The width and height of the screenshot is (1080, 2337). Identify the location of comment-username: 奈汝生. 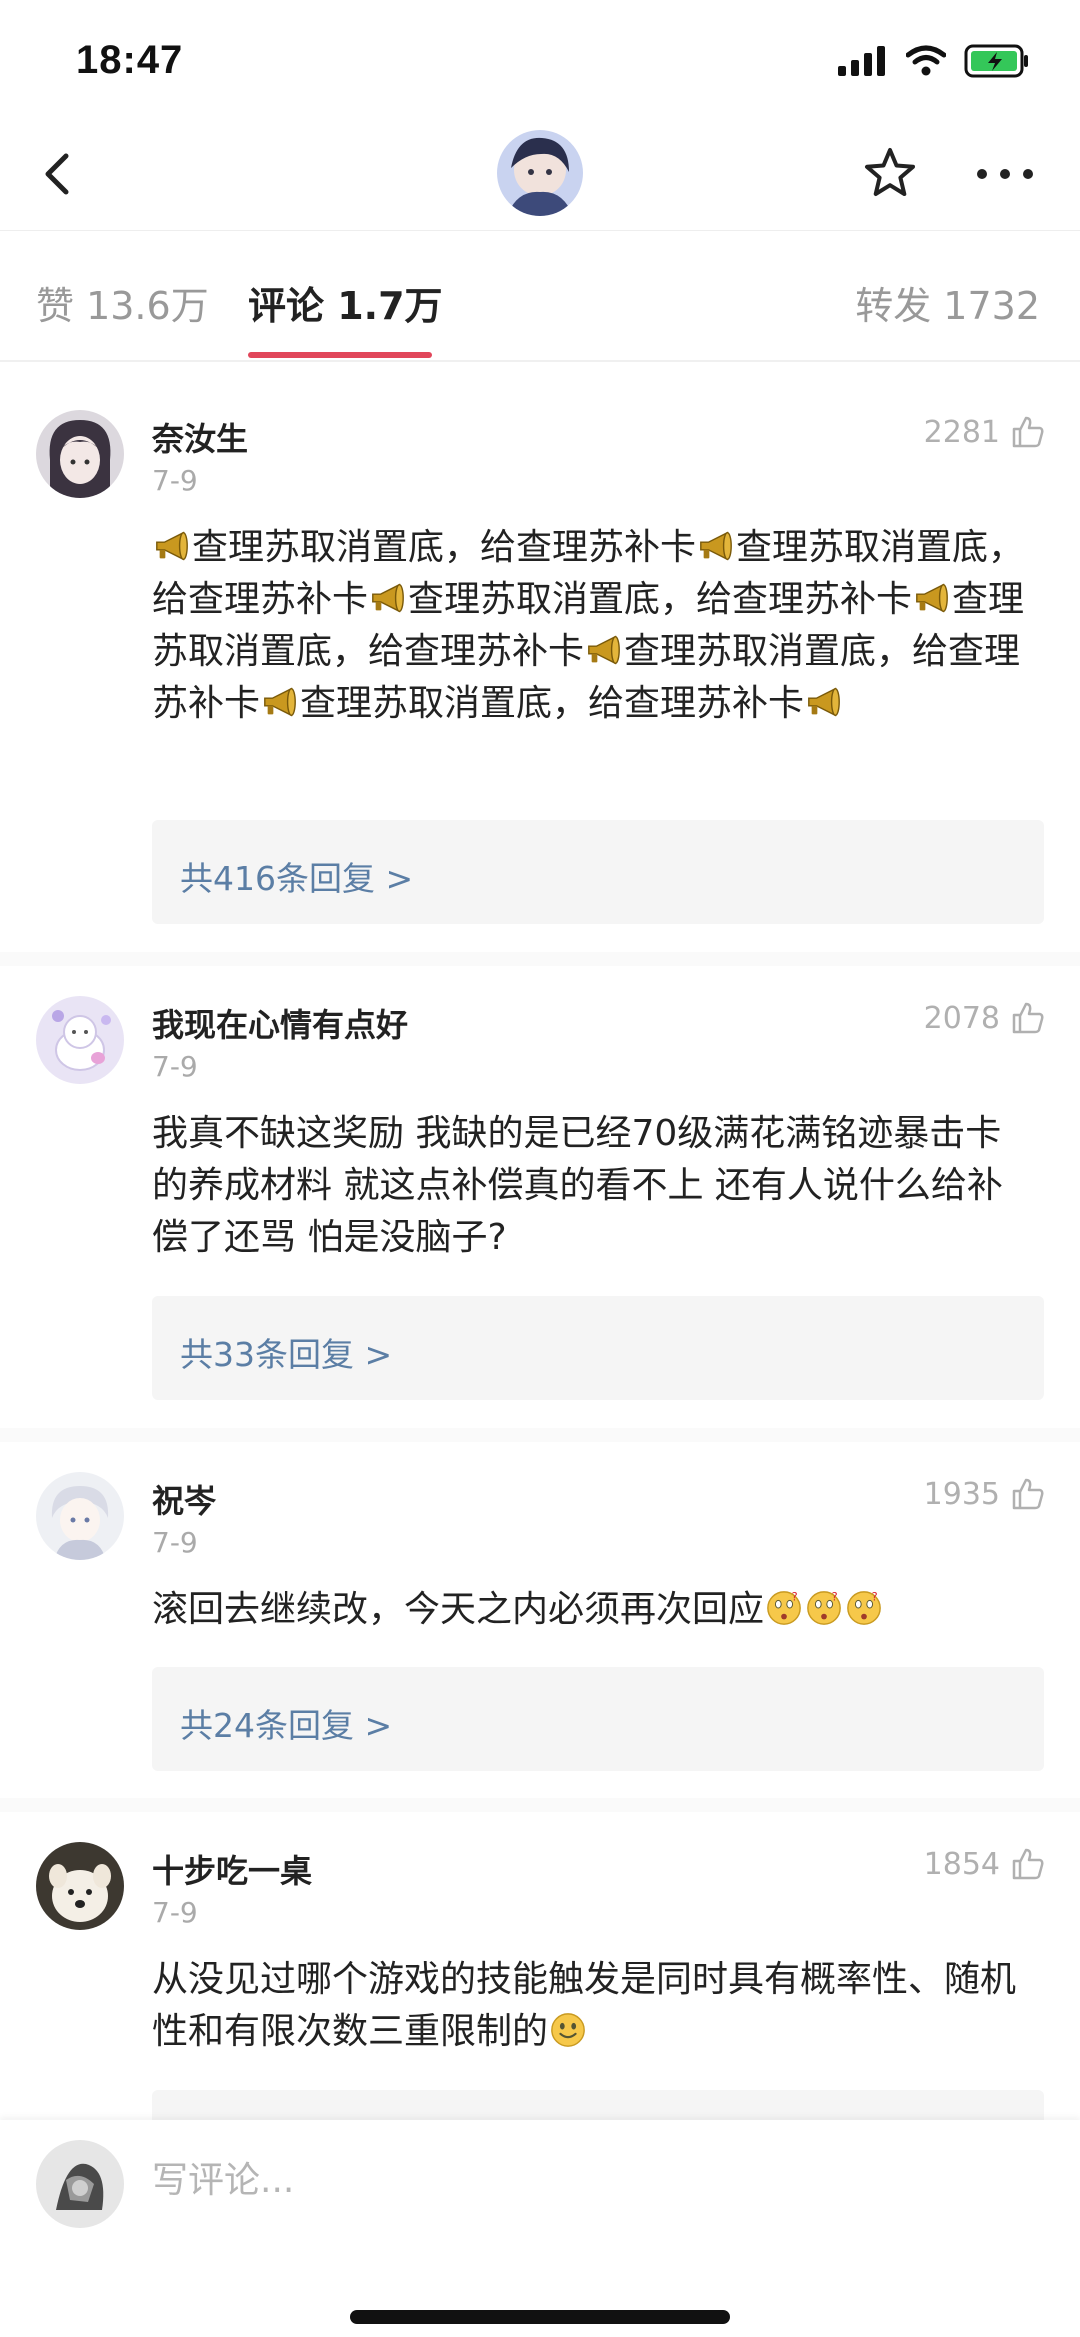
(200, 437).